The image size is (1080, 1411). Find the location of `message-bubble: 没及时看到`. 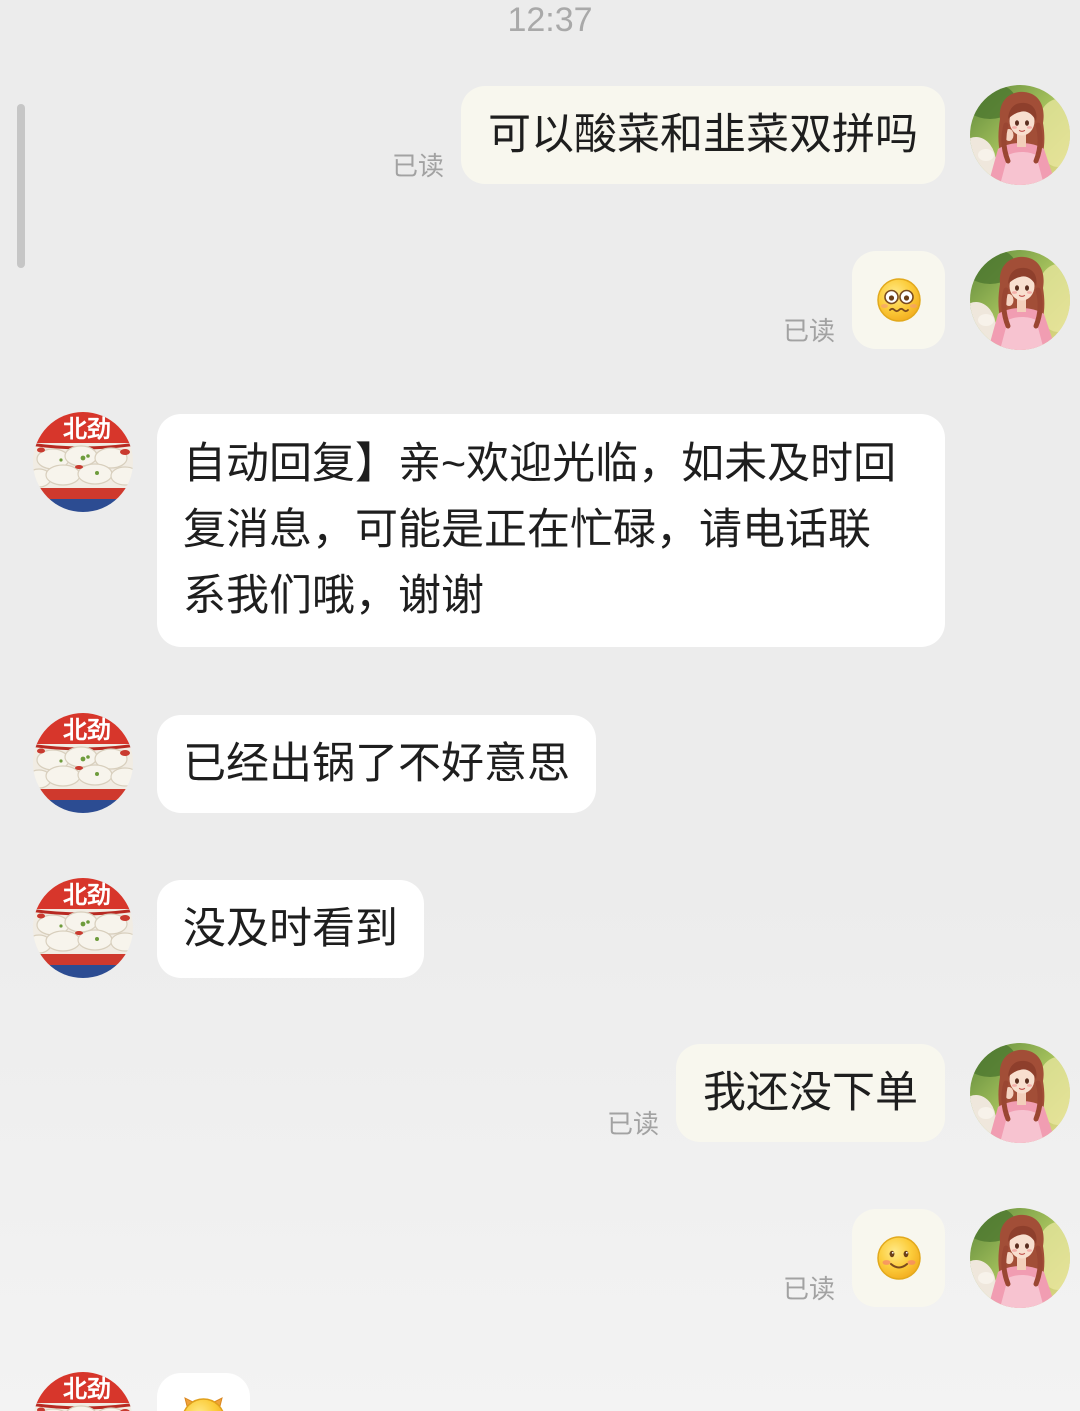

message-bubble: 没及时看到 is located at coordinates (290, 929).